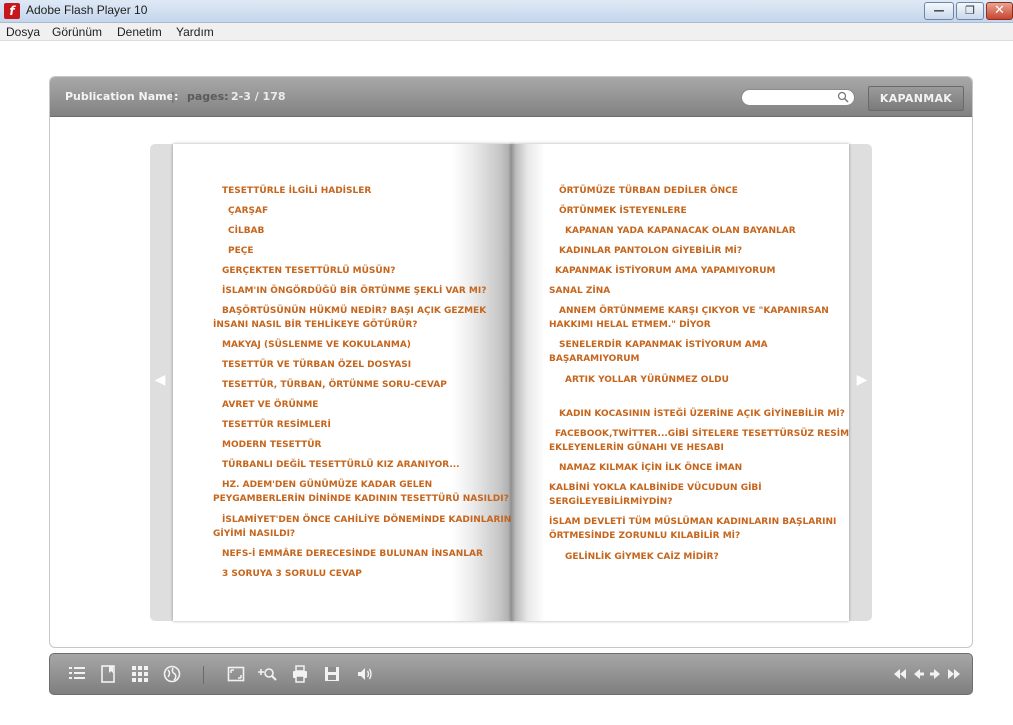 The width and height of the screenshot is (1013, 725). I want to click on search-box, so click(798, 97).